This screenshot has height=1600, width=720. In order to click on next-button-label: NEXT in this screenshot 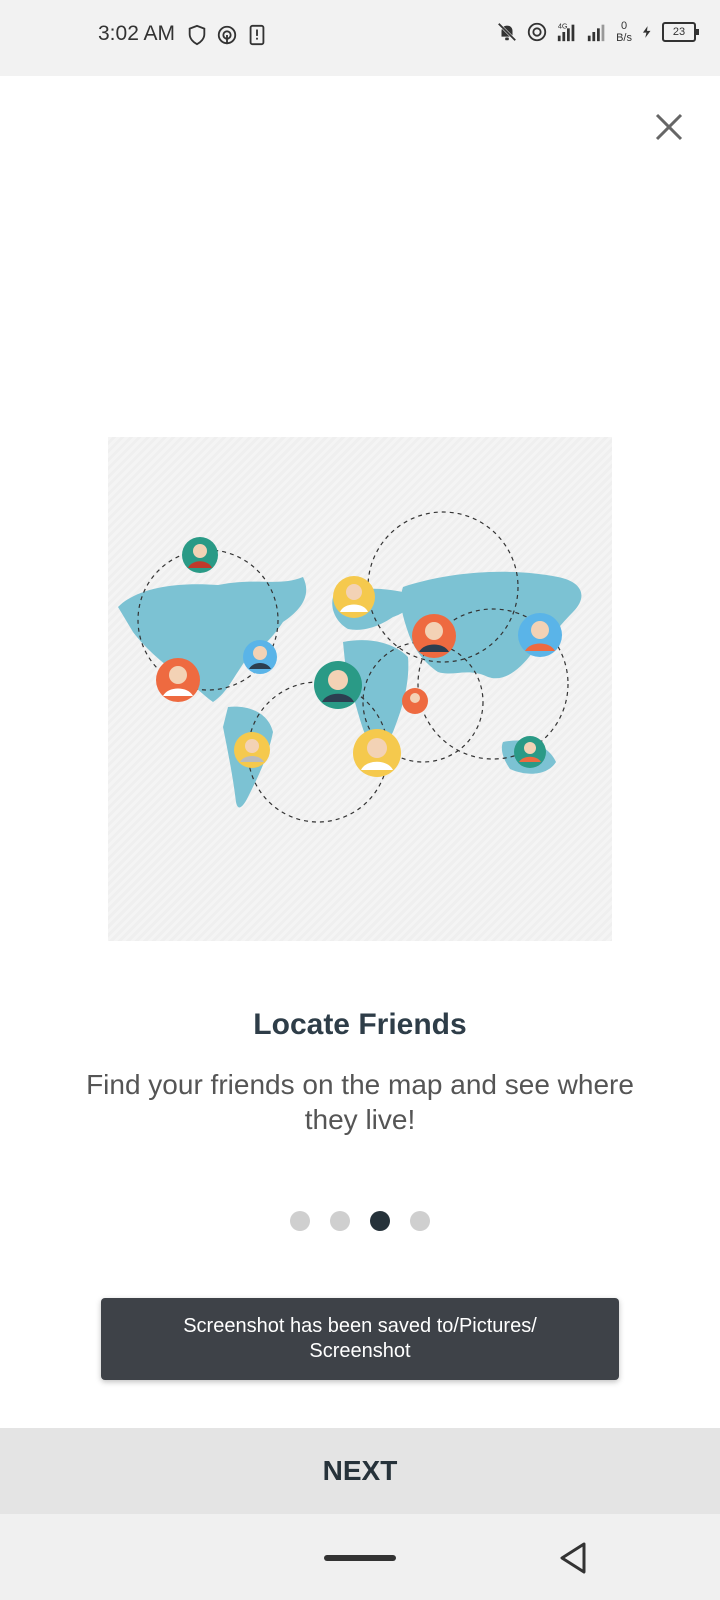, I will do `click(360, 1470)`.